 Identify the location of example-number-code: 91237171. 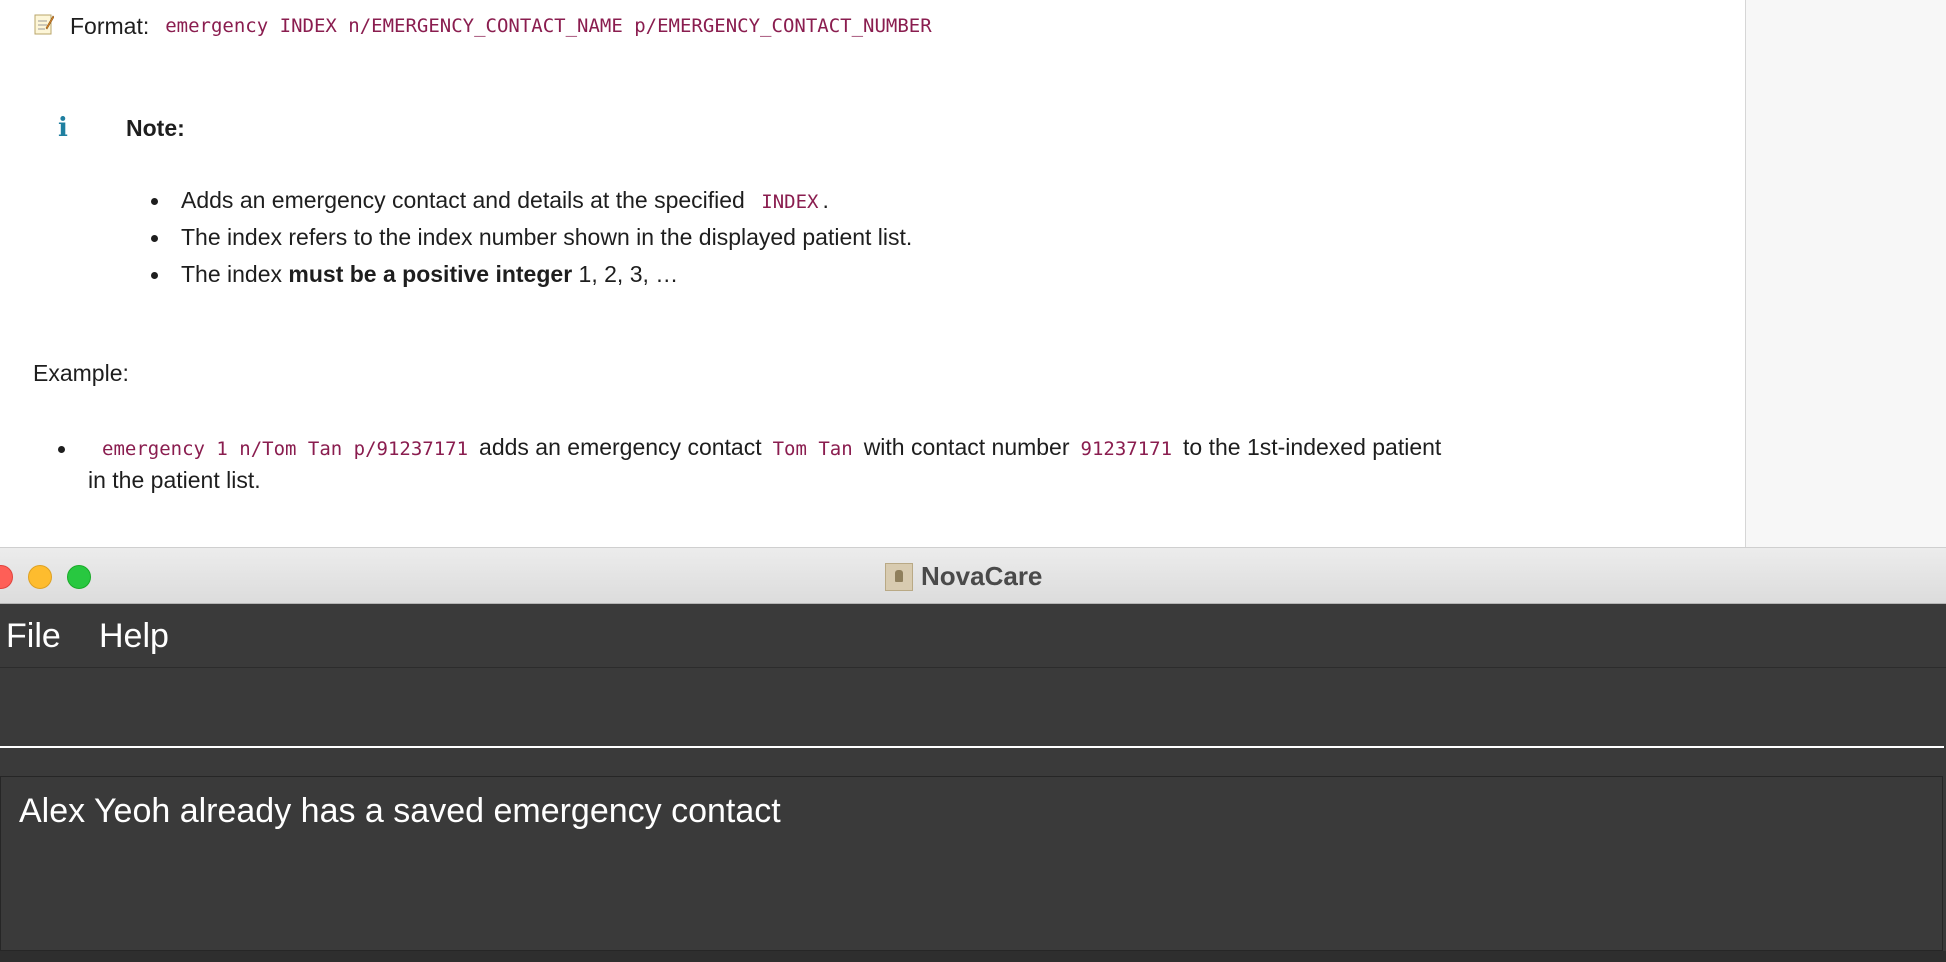
(1126, 449).